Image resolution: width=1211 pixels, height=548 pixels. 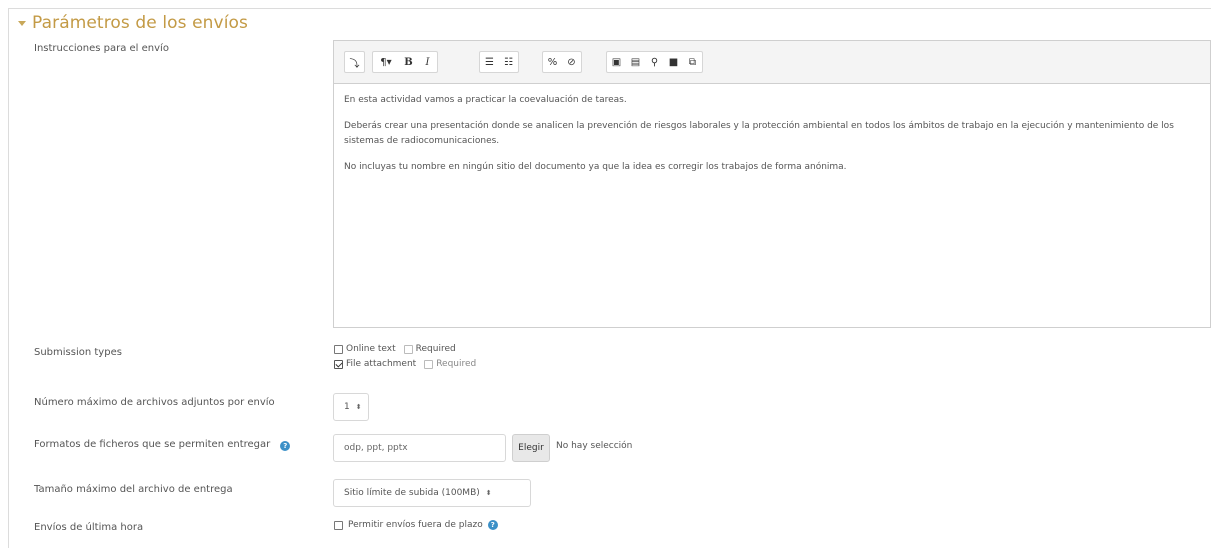 What do you see at coordinates (338, 349) in the screenshot?
I see `online-text-checkbox` at bounding box center [338, 349].